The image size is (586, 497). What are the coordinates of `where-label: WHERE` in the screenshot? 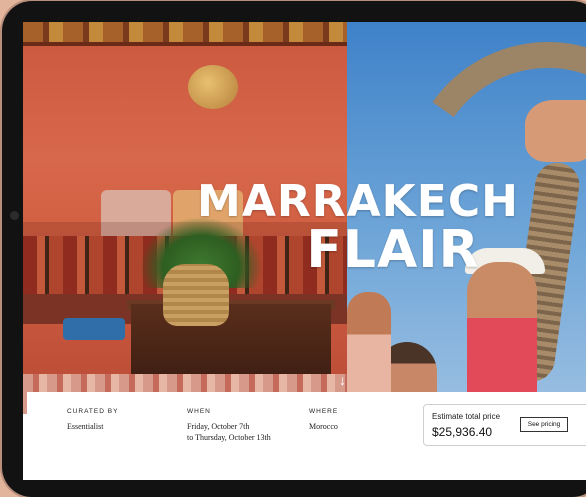 It's located at (324, 411).